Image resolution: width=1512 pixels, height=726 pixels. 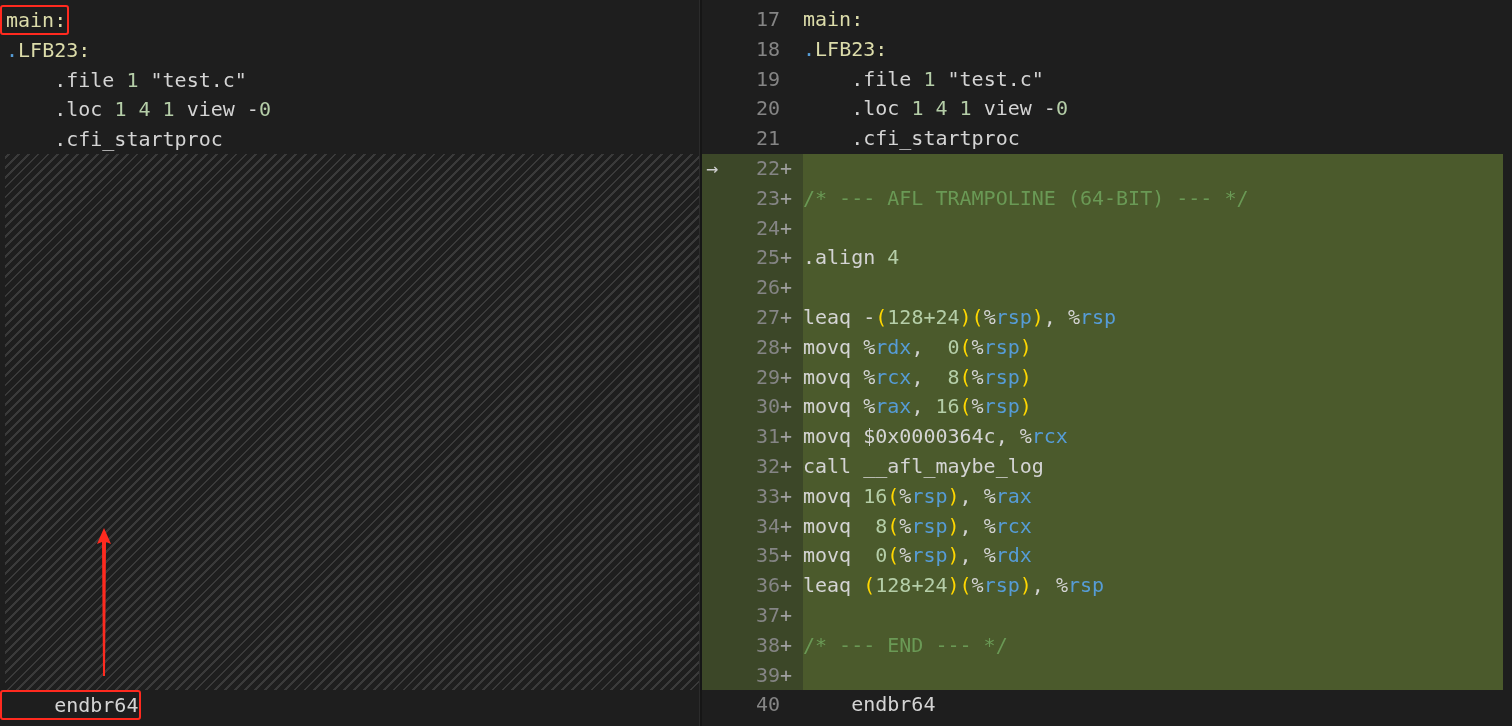 What do you see at coordinates (767, 198) in the screenshot?
I see `line-number: 23` at bounding box center [767, 198].